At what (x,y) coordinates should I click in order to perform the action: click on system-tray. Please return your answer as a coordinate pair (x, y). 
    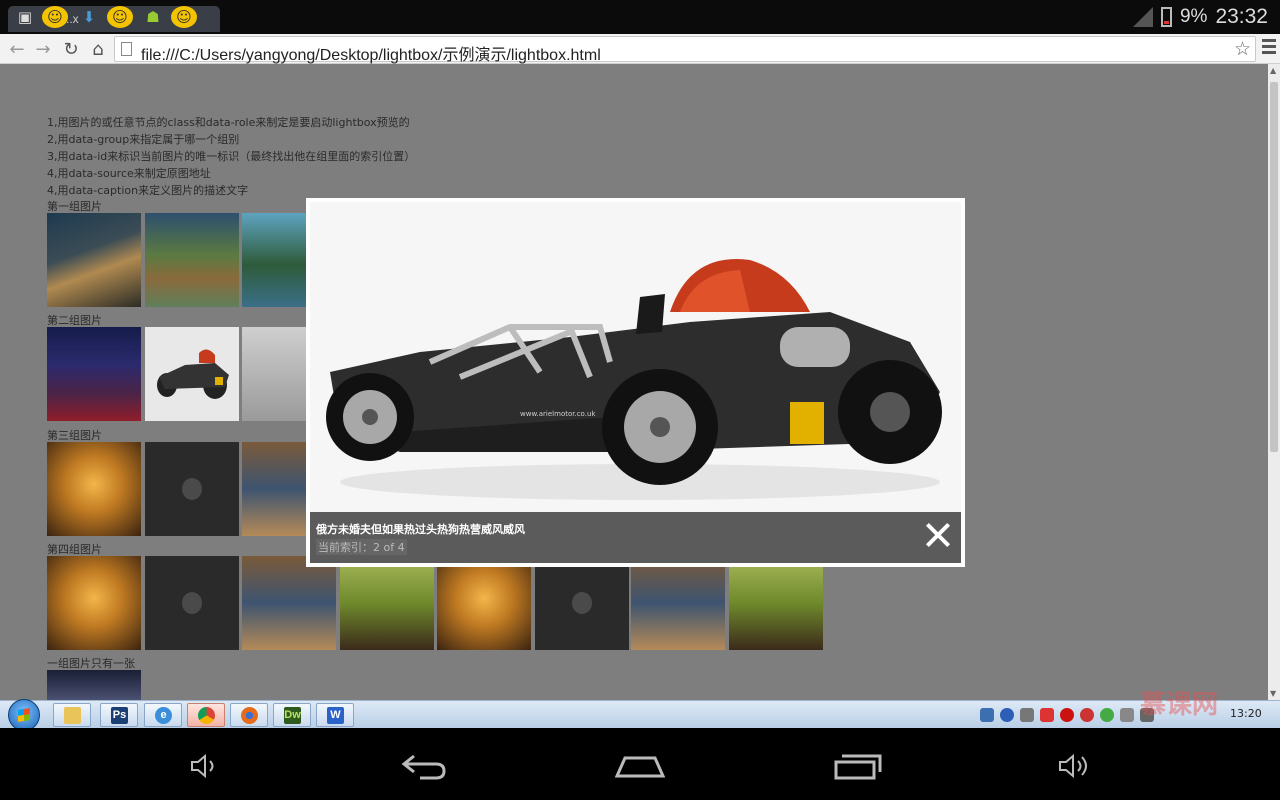
    Looking at the image, I should click on (1067, 715).